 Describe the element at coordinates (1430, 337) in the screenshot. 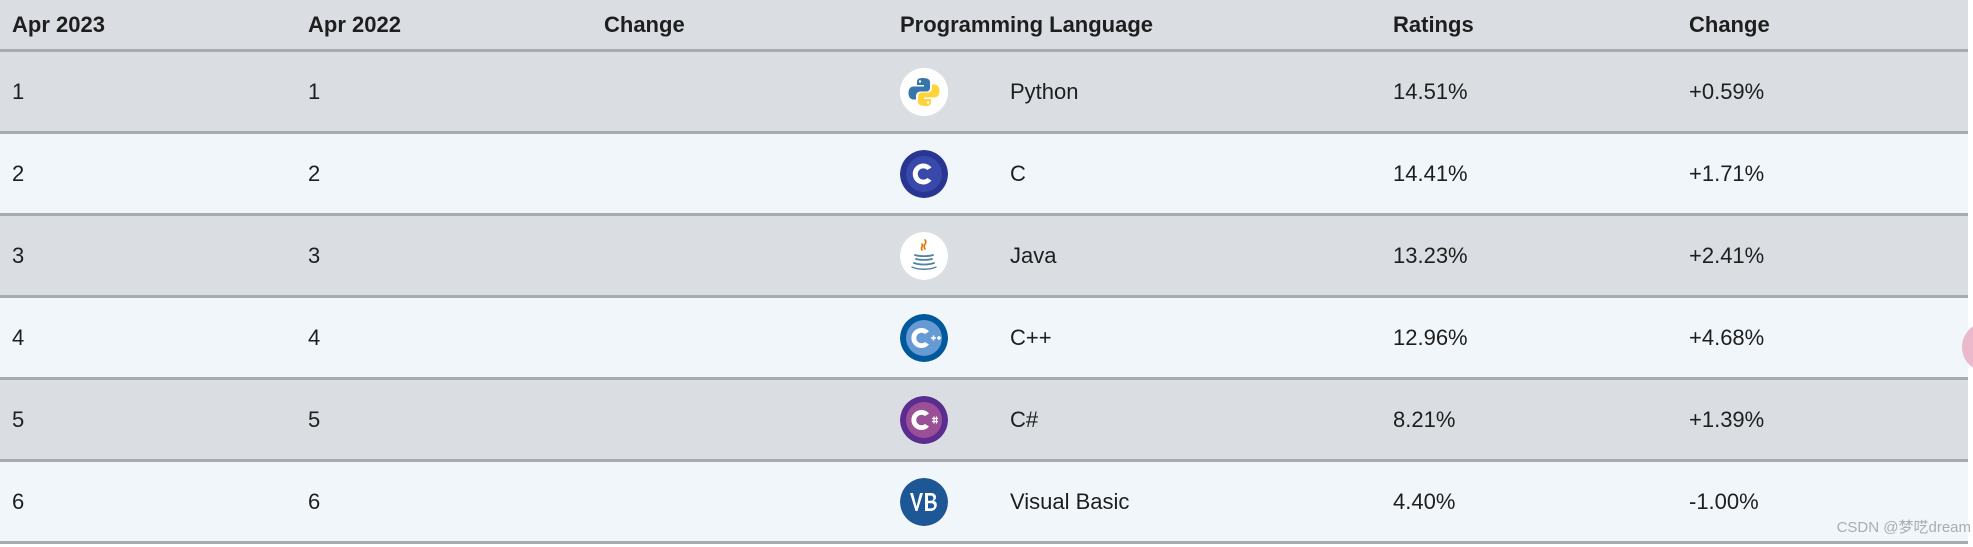

I see `rating-value: 12.96%` at that location.